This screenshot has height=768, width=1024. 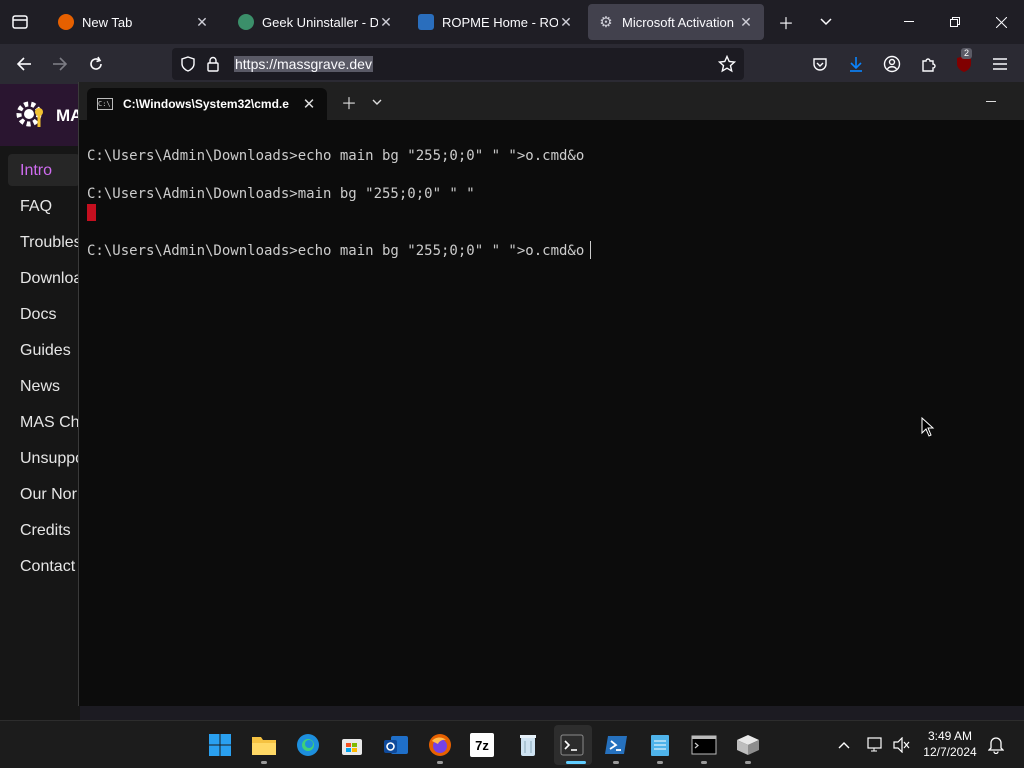 What do you see at coordinates (68, 115) in the screenshot?
I see `site-brand: MA` at bounding box center [68, 115].